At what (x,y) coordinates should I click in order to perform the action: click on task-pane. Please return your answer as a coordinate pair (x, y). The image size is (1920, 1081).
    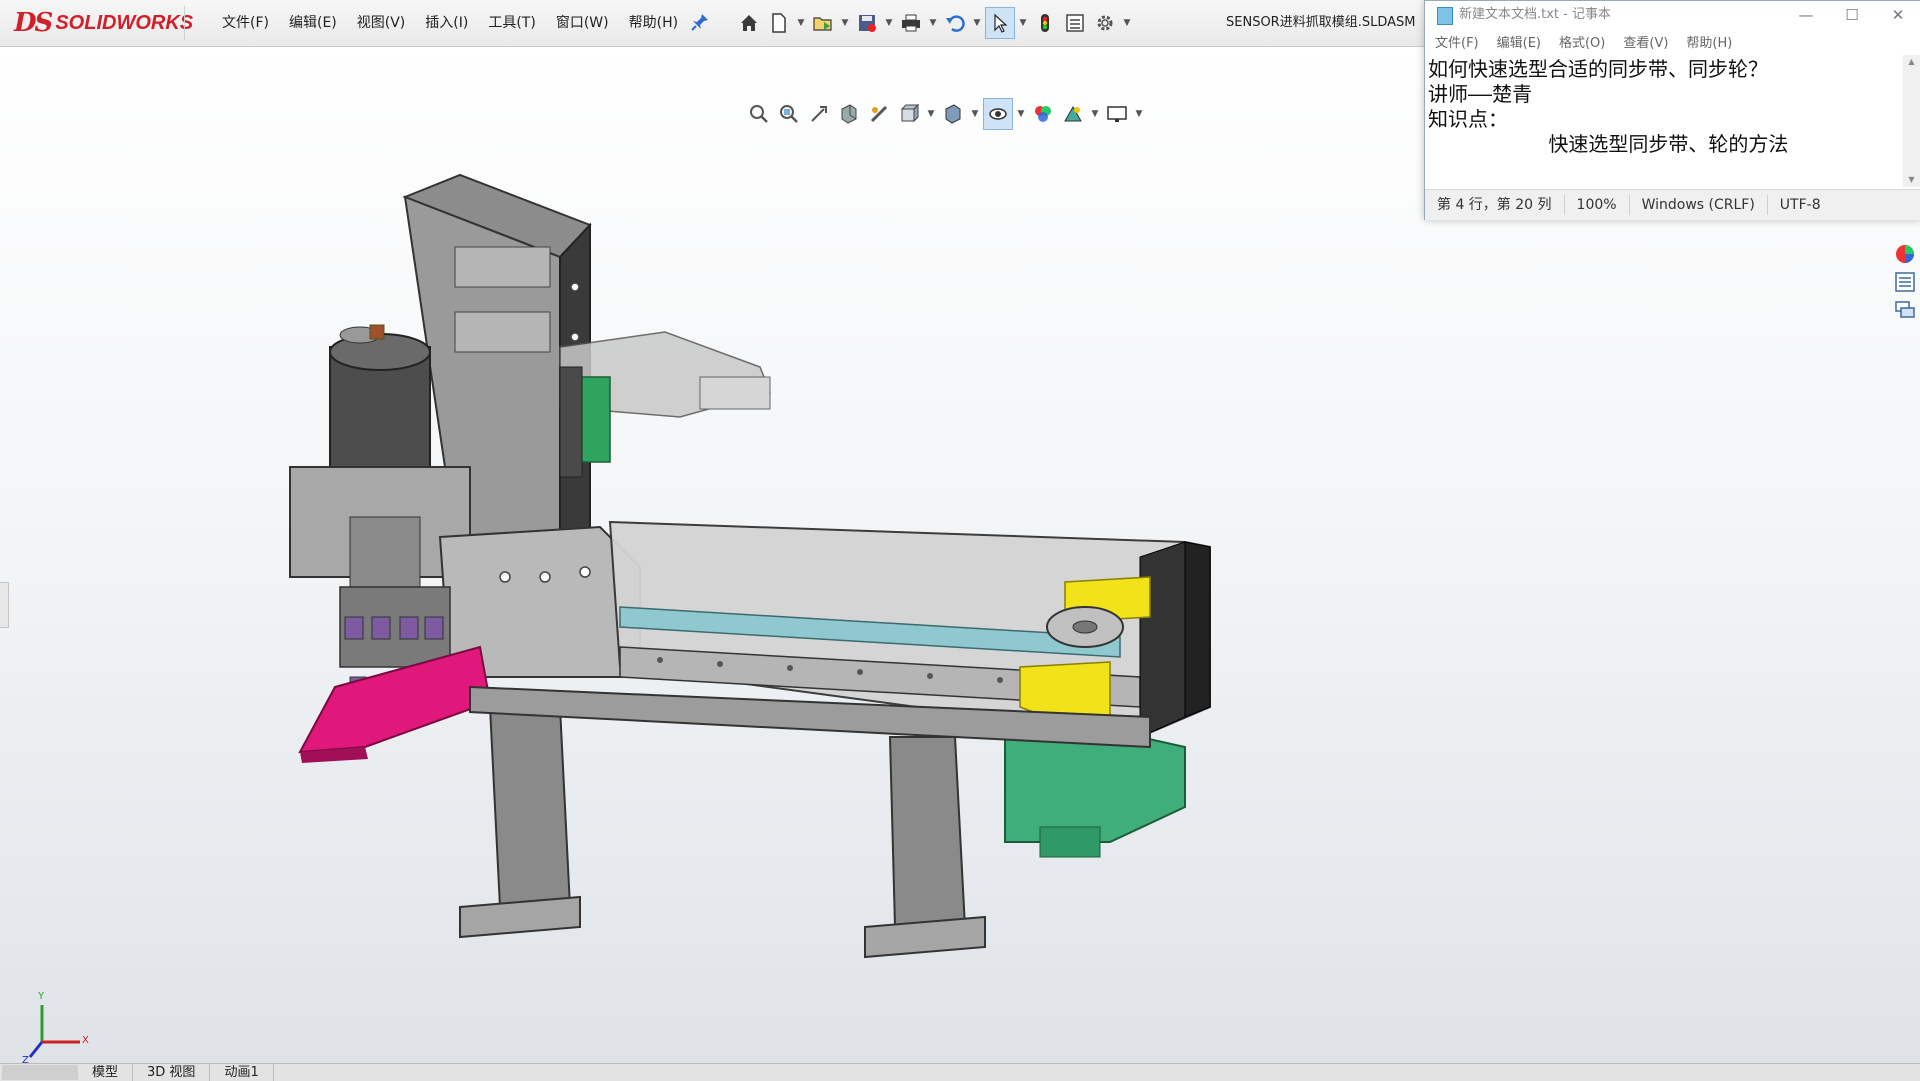
    Looking at the image, I should click on (1905, 303).